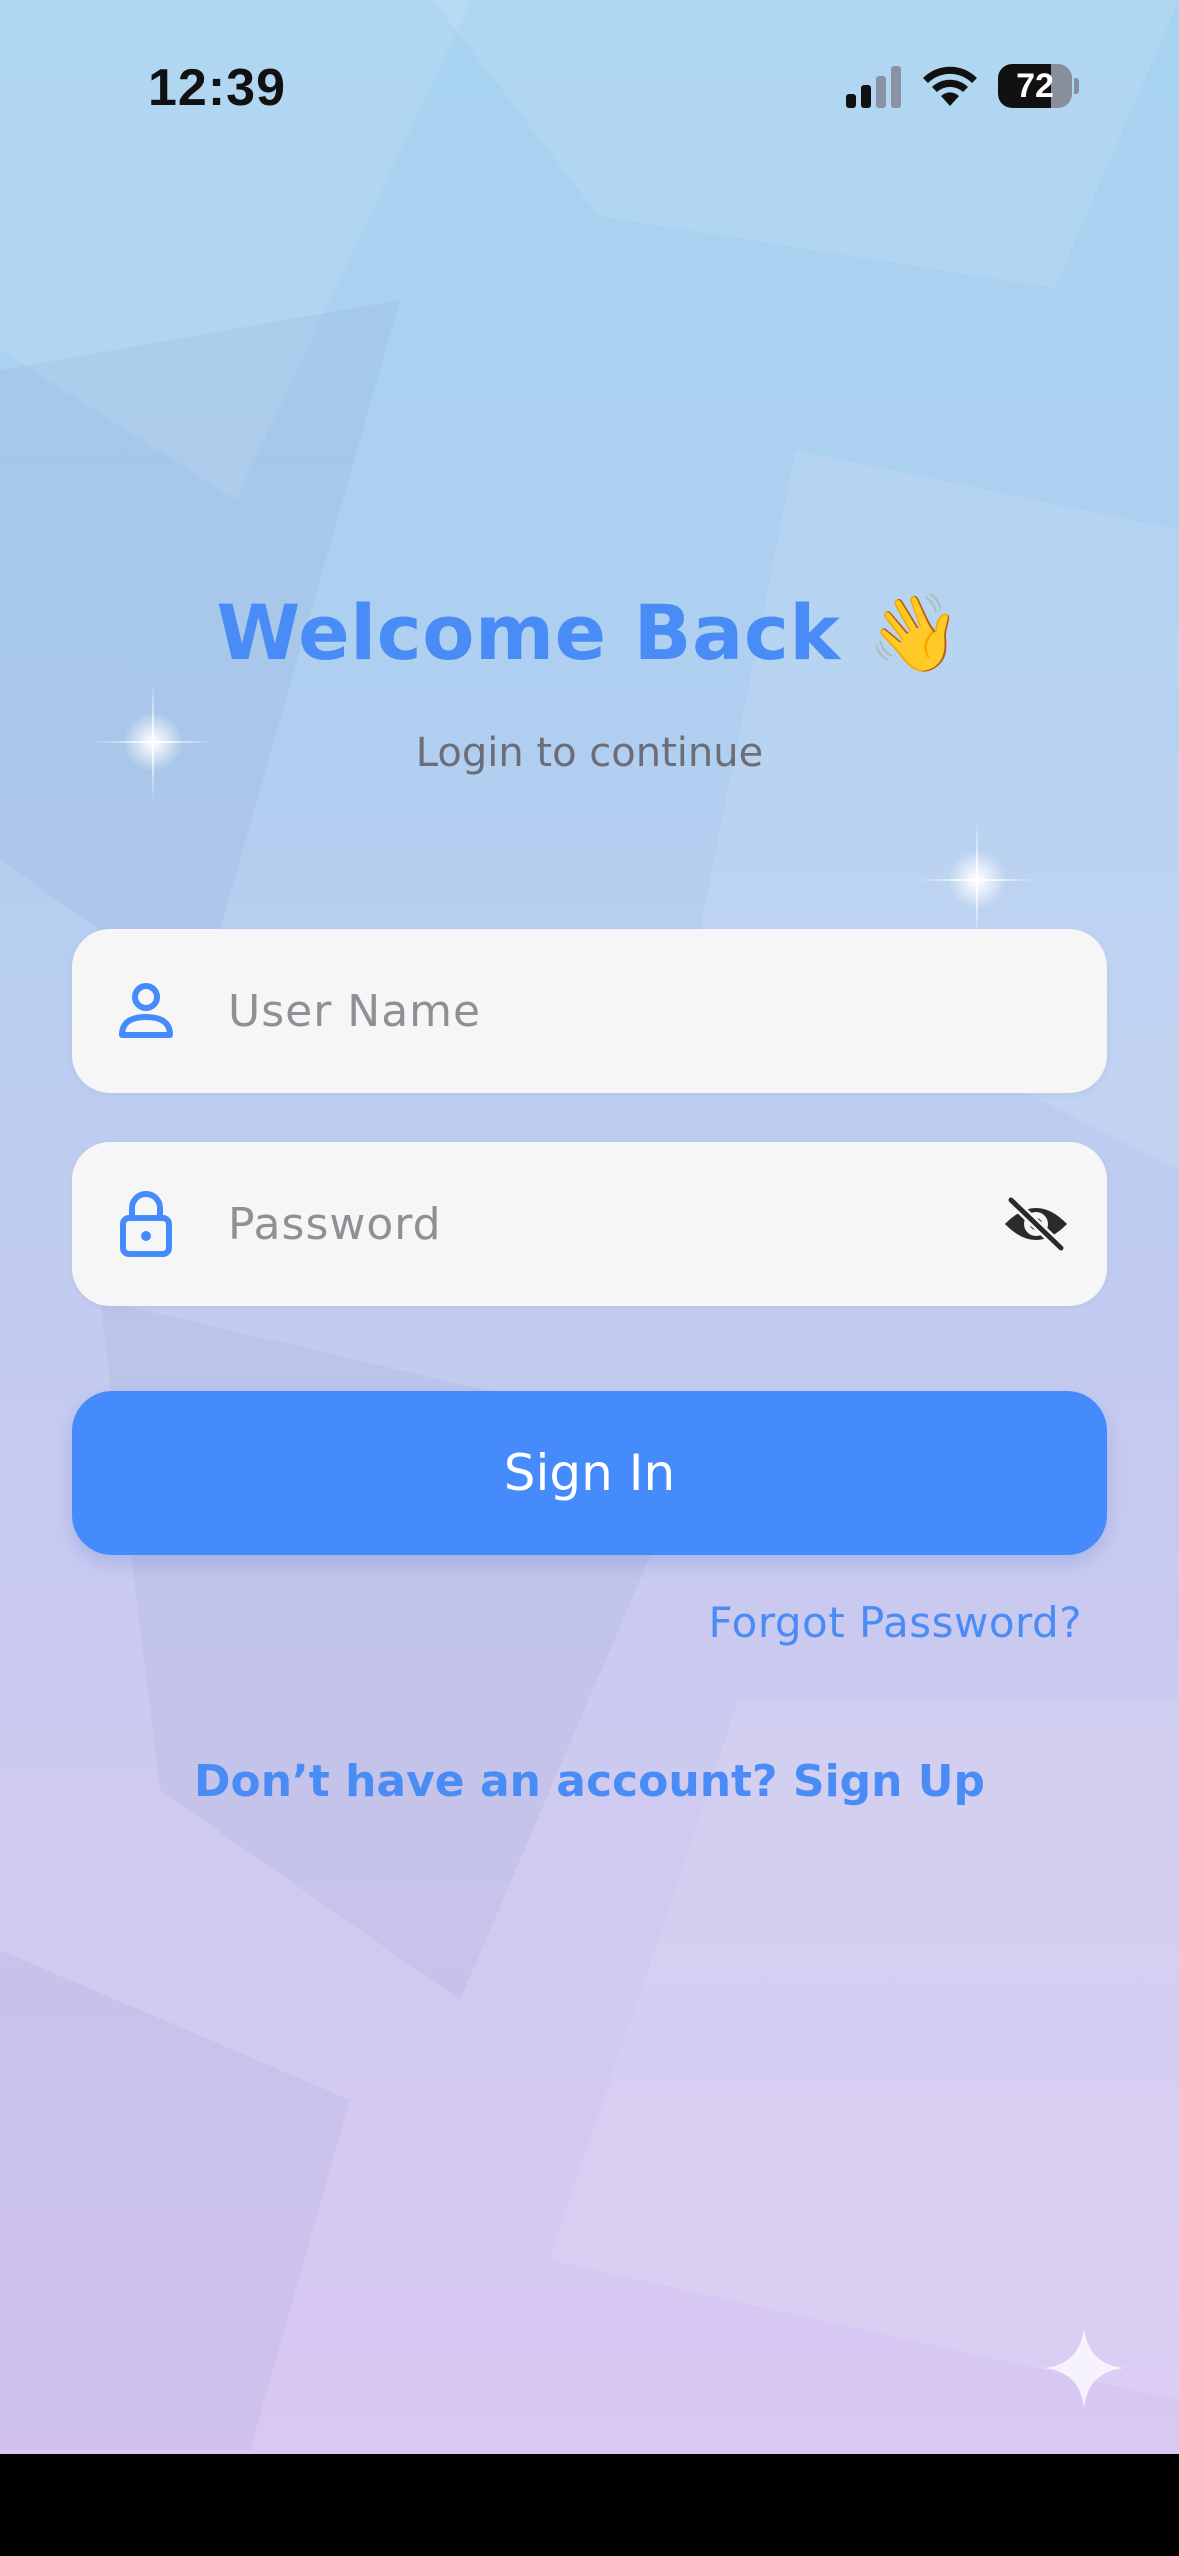  I want to click on battery-icon: 72, so click(1038, 86).